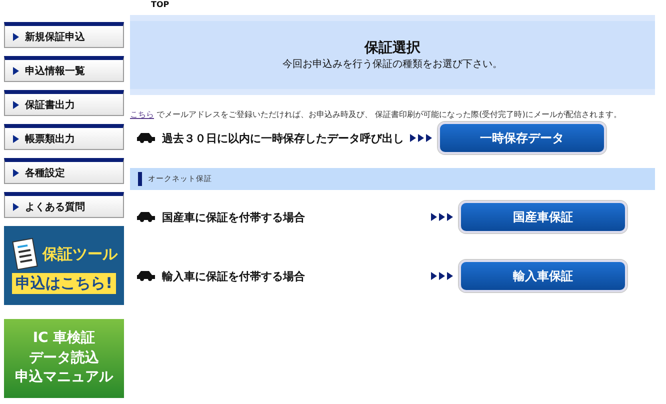 Image resolution: width=666 pixels, height=404 pixels. What do you see at coordinates (142, 114) in the screenshot?
I see `register-link: こちら` at bounding box center [142, 114].